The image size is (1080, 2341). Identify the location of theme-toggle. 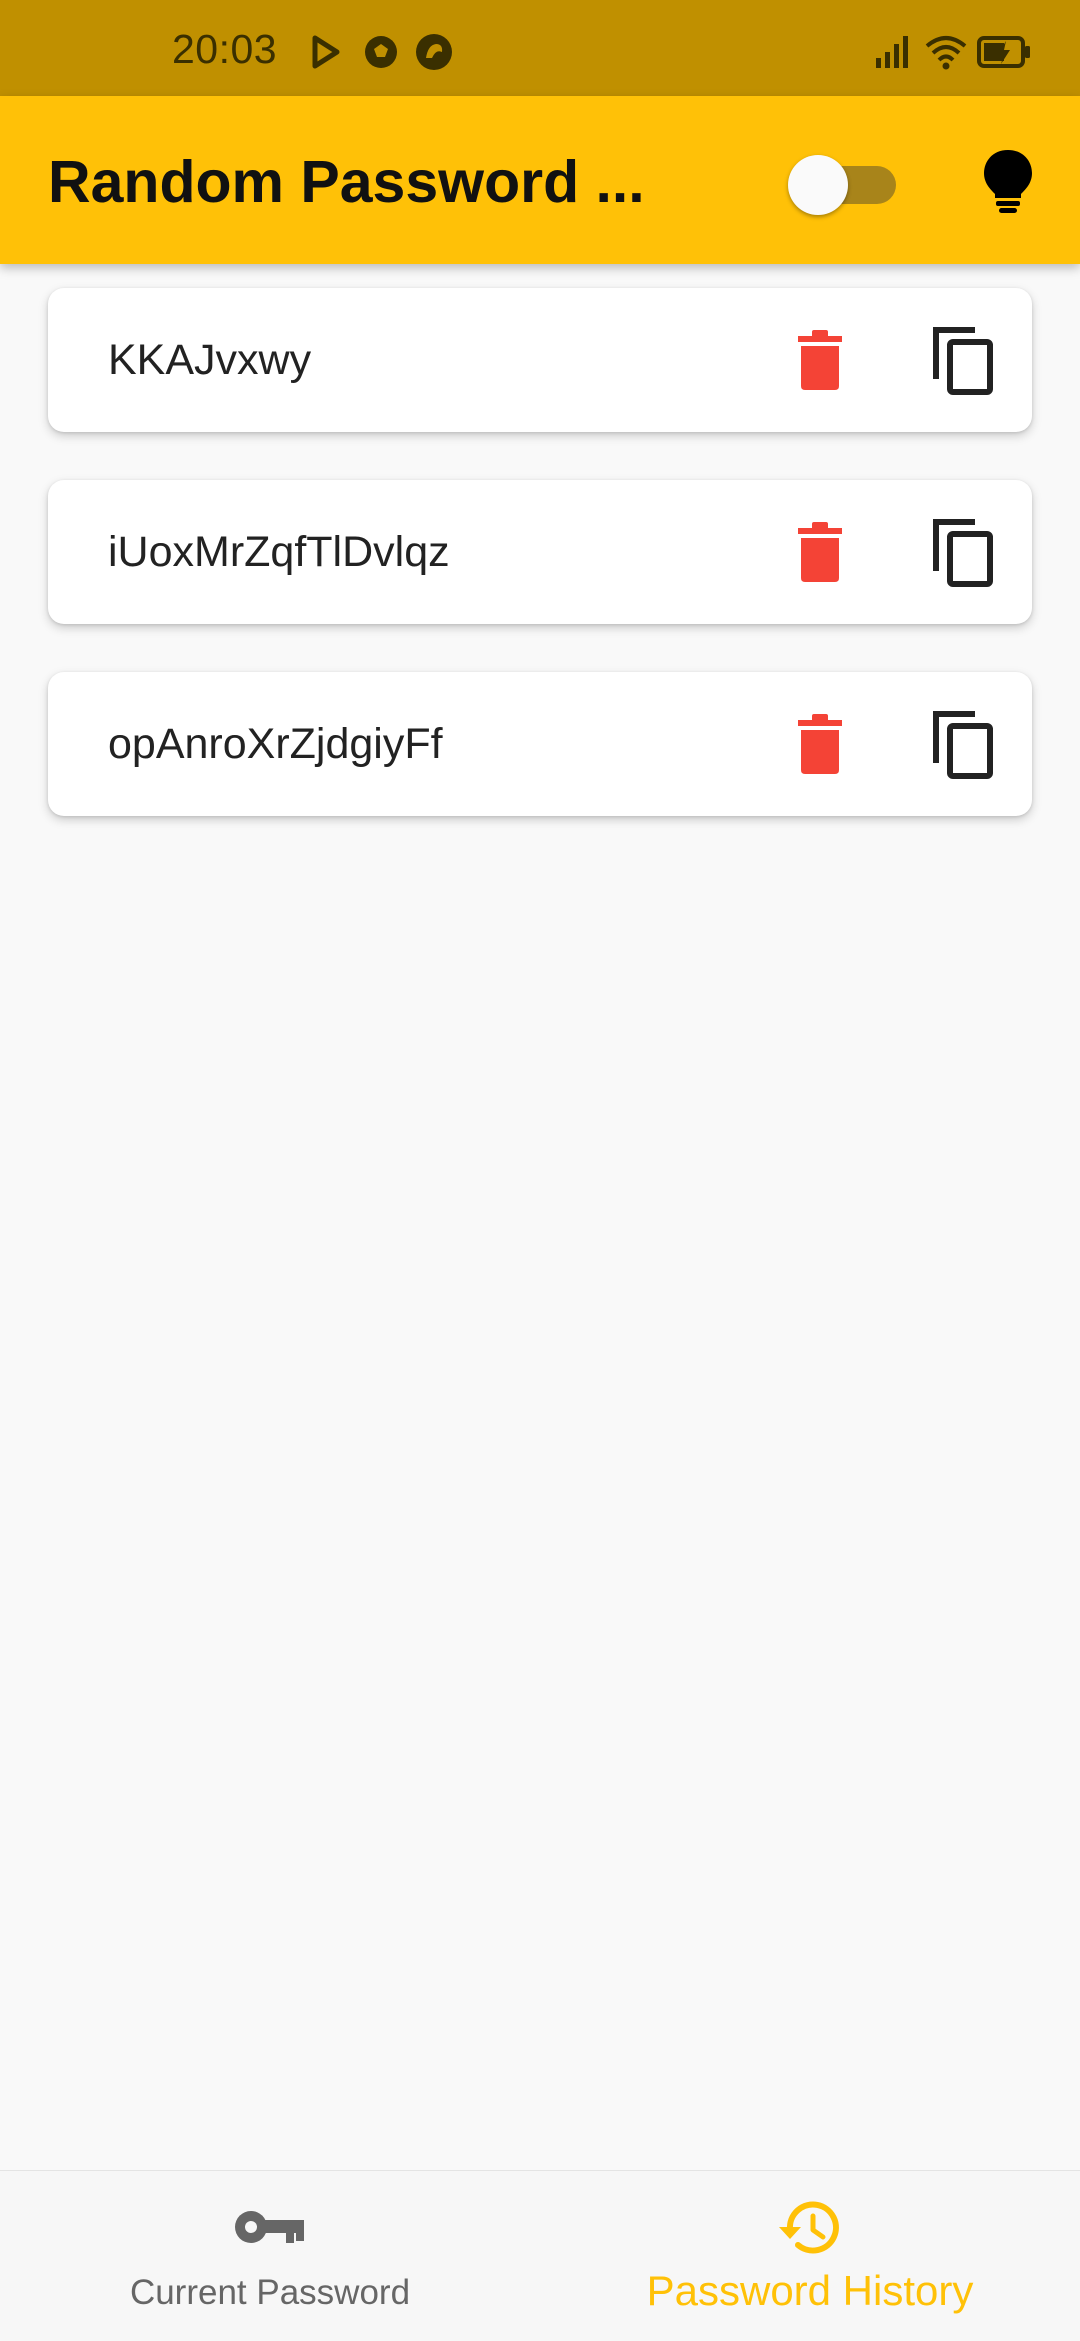
(843, 180).